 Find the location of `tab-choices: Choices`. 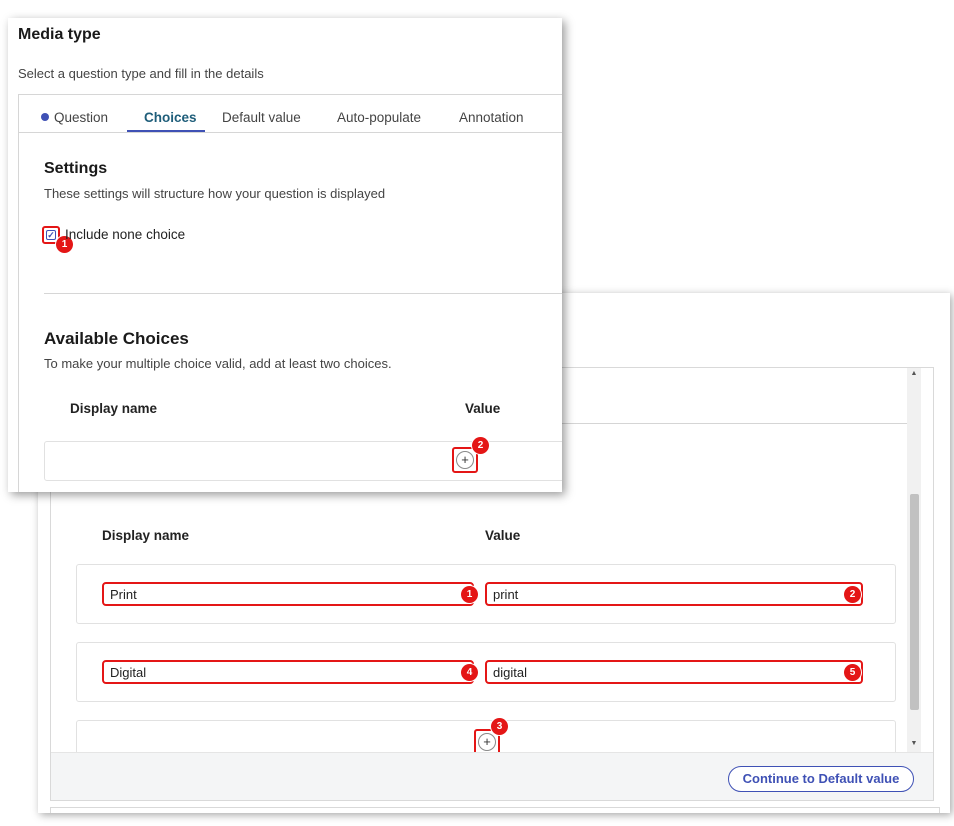

tab-choices: Choices is located at coordinates (170, 117).